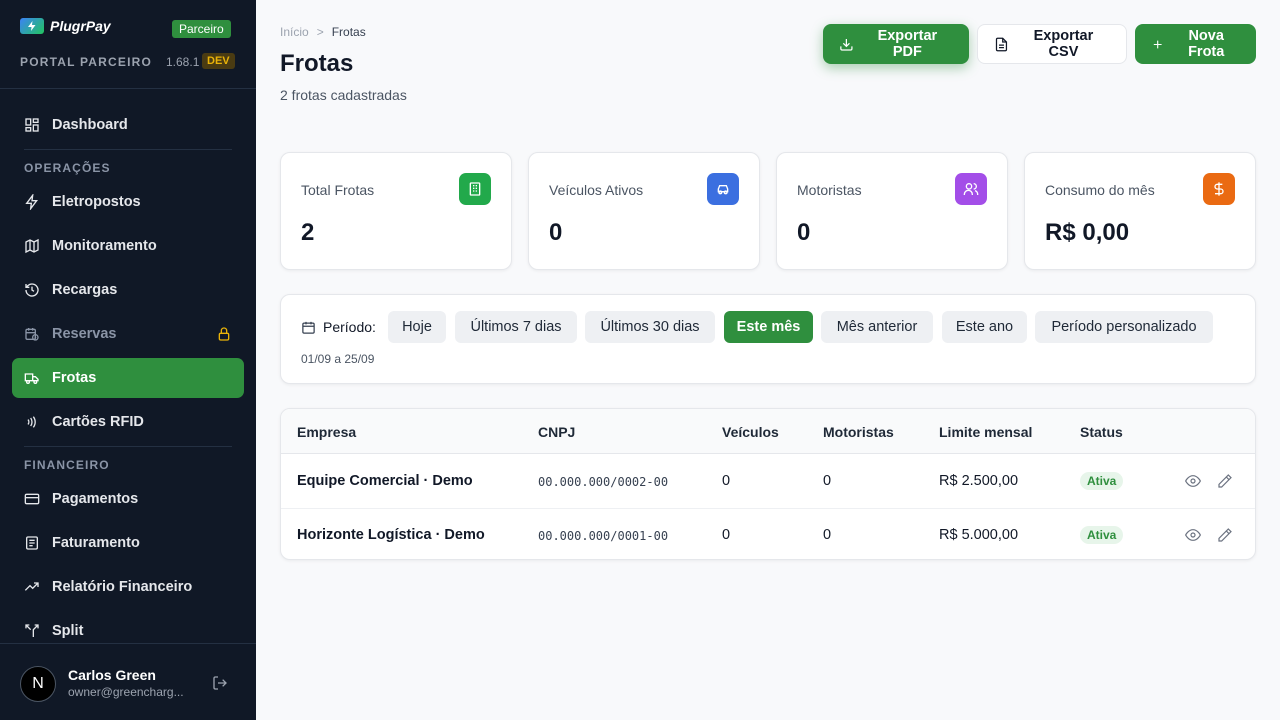 This screenshot has width=1280, height=720. I want to click on truck-icon, so click(31, 378).